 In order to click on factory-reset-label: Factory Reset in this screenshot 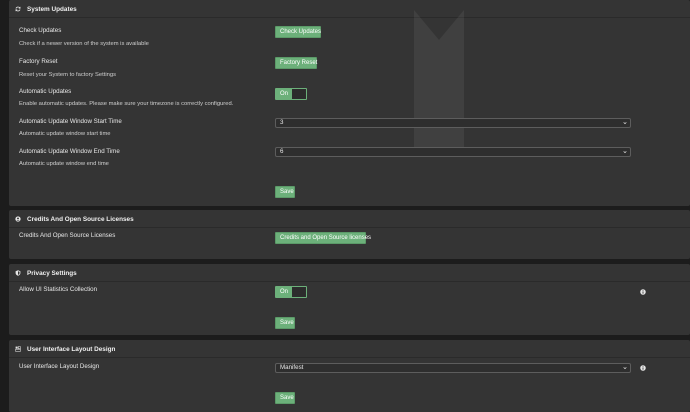, I will do `click(38, 61)`.